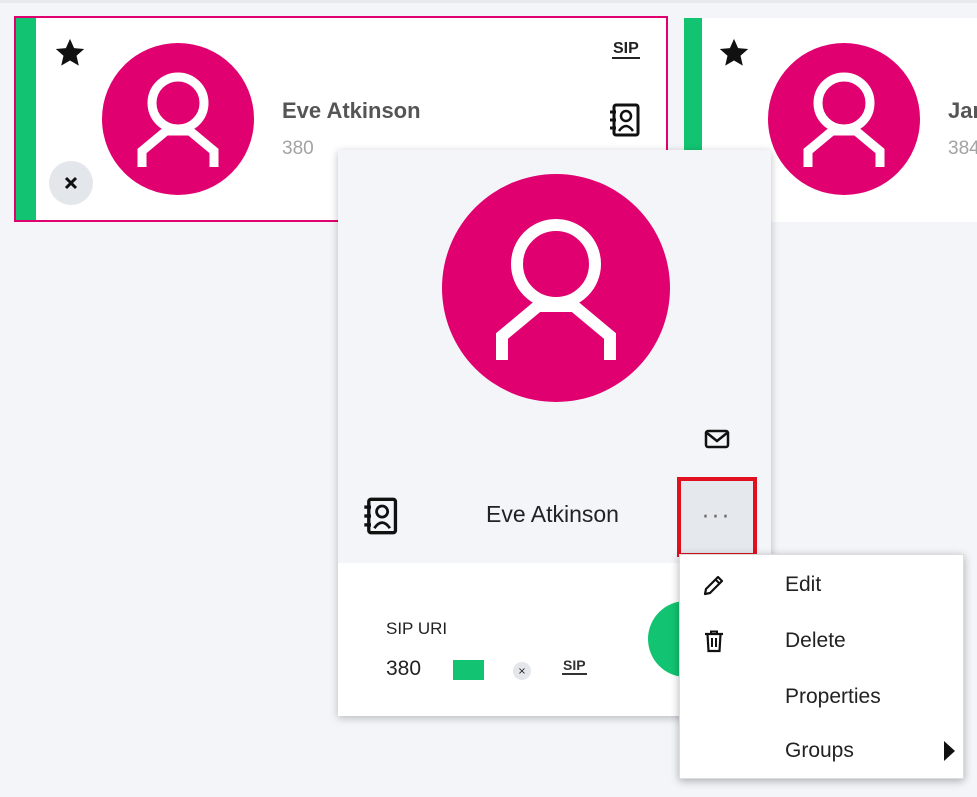 This screenshot has width=977, height=797. Describe the element at coordinates (417, 628) in the screenshot. I see `sip-uri-label: SIP URI` at that location.